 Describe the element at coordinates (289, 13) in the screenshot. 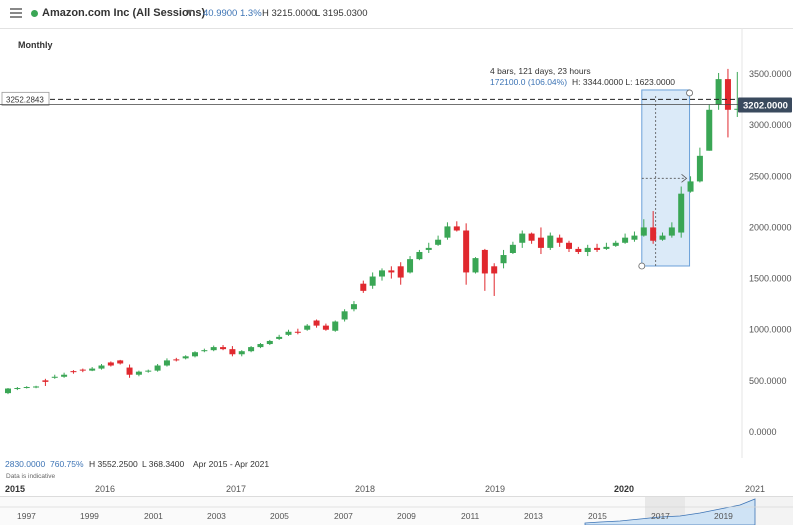

I see `session-high: H 3215.0000` at that location.